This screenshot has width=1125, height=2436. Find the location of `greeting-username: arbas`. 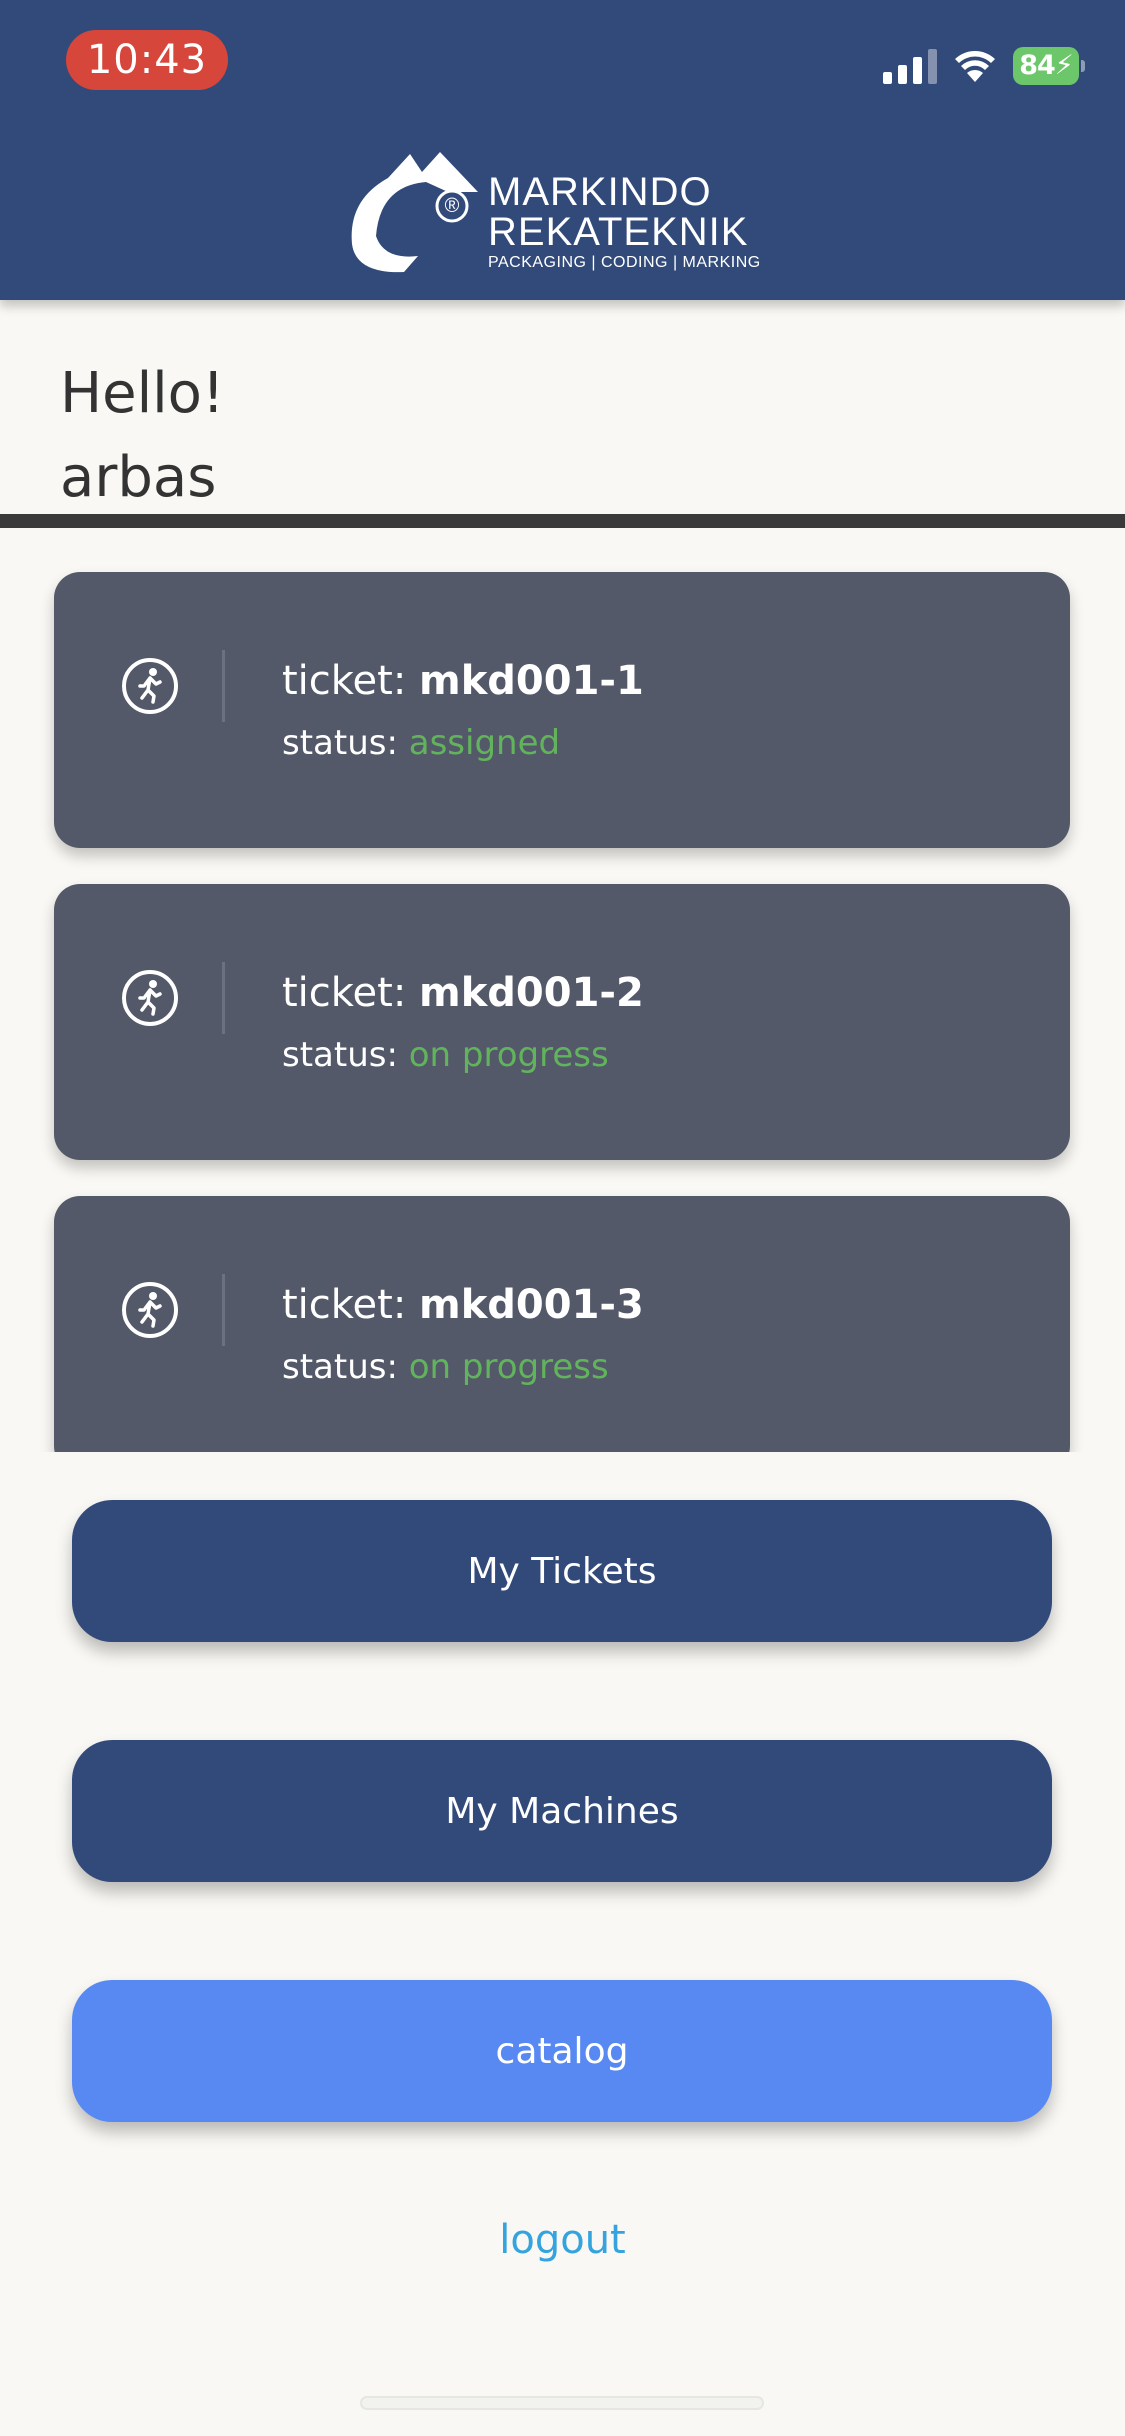

greeting-username: arbas is located at coordinates (138, 477).